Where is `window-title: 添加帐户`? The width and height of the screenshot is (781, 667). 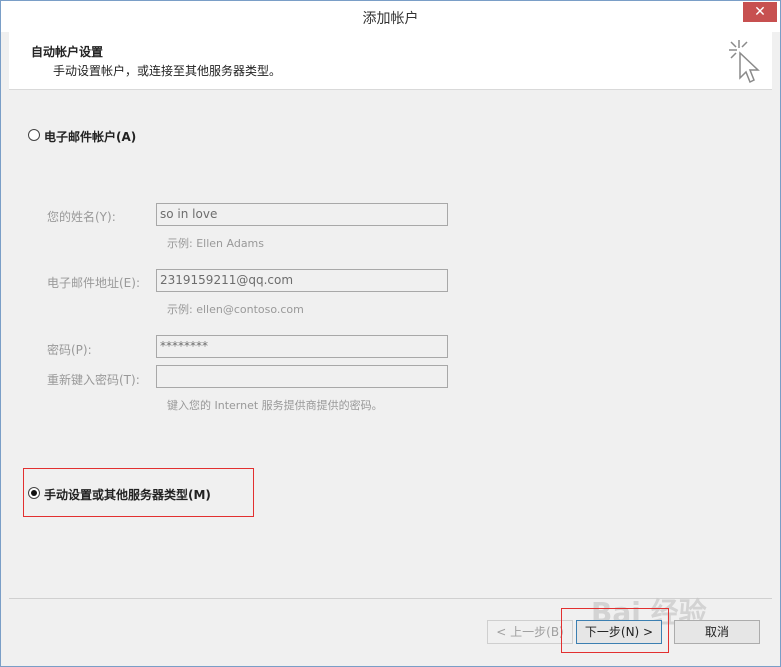 window-title: 添加帐户 is located at coordinates (390, 19).